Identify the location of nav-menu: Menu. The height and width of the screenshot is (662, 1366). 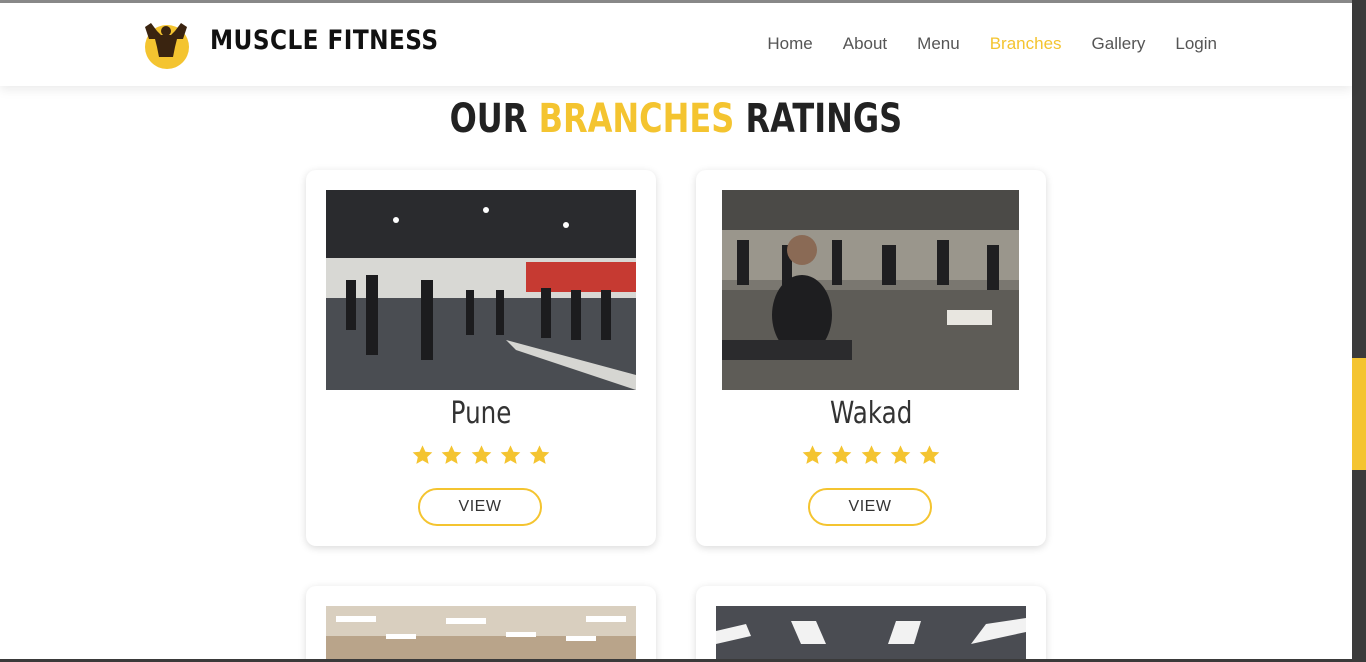
(938, 44).